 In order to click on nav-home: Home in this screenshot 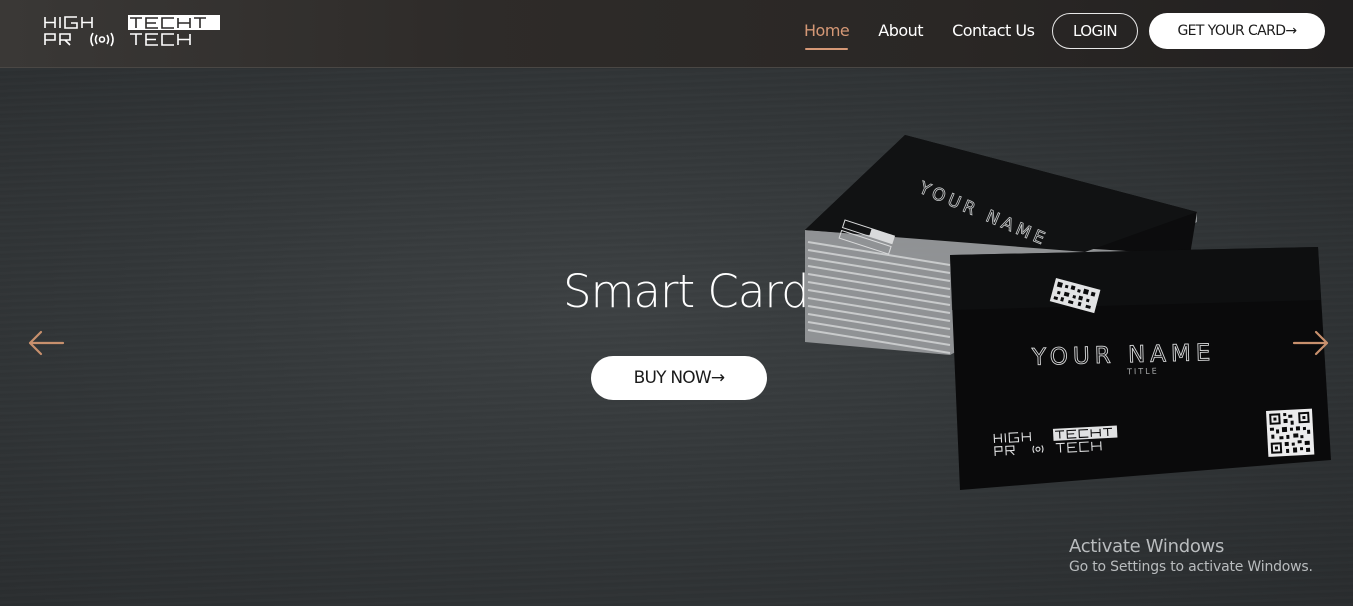, I will do `click(827, 35)`.